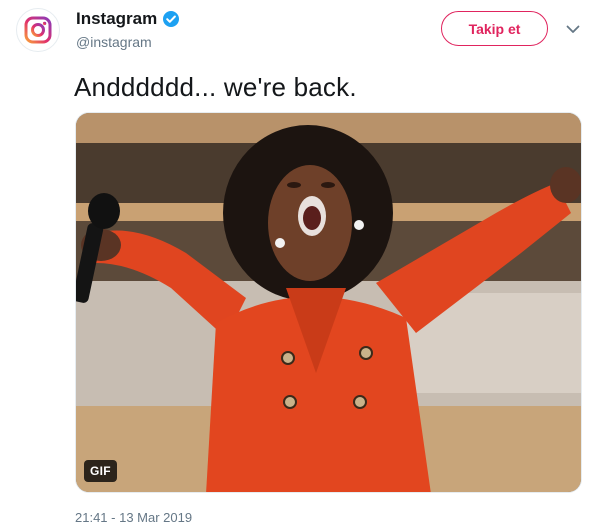 The image size is (600, 531). I want to click on author-block: Instagram @instagram, so click(128, 29).